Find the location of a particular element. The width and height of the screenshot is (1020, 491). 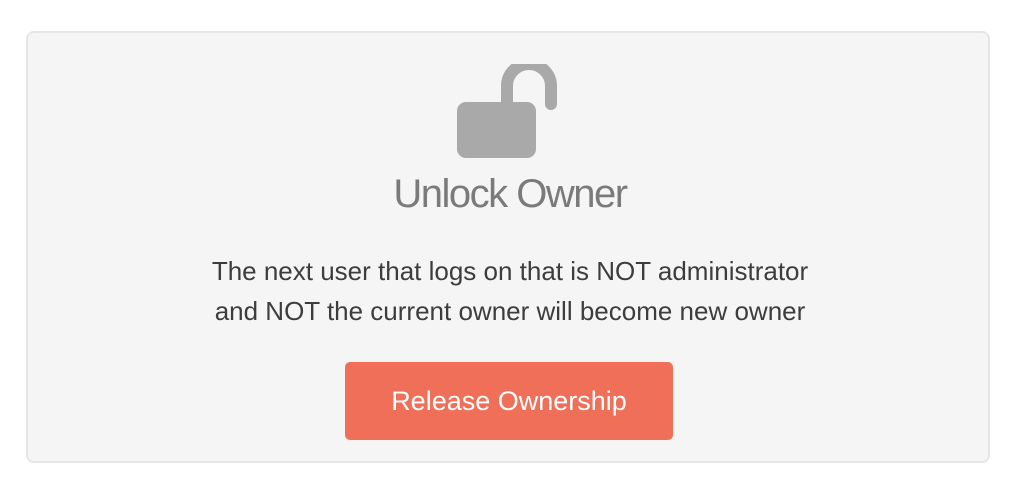

unlocked-padlock-icon is located at coordinates (507, 111).